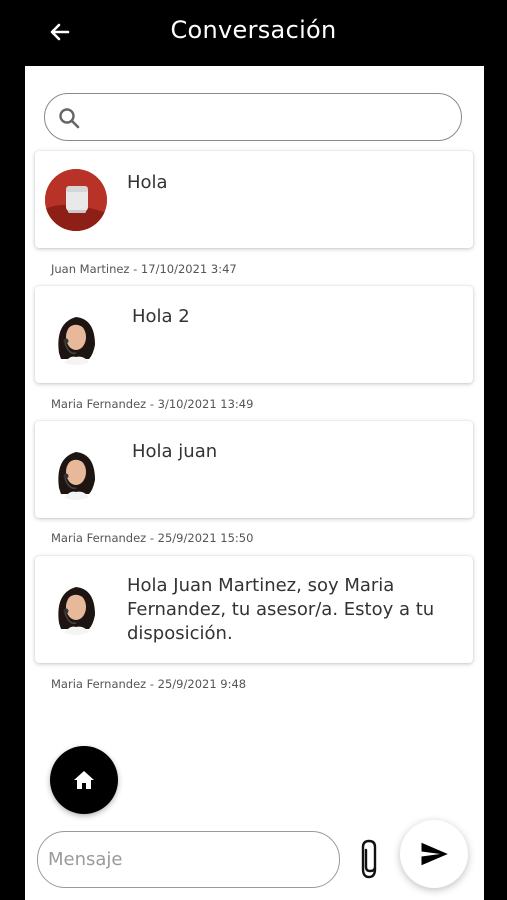 The width and height of the screenshot is (507, 900). I want to click on message-card: Hola juan, so click(254, 469).